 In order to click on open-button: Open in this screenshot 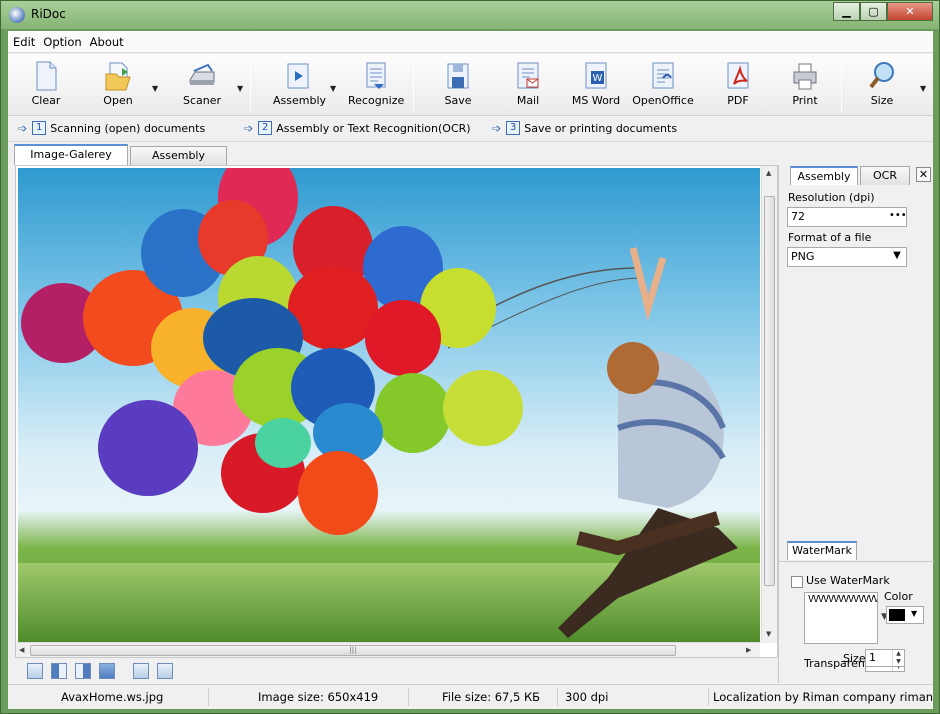, I will do `click(118, 85)`.